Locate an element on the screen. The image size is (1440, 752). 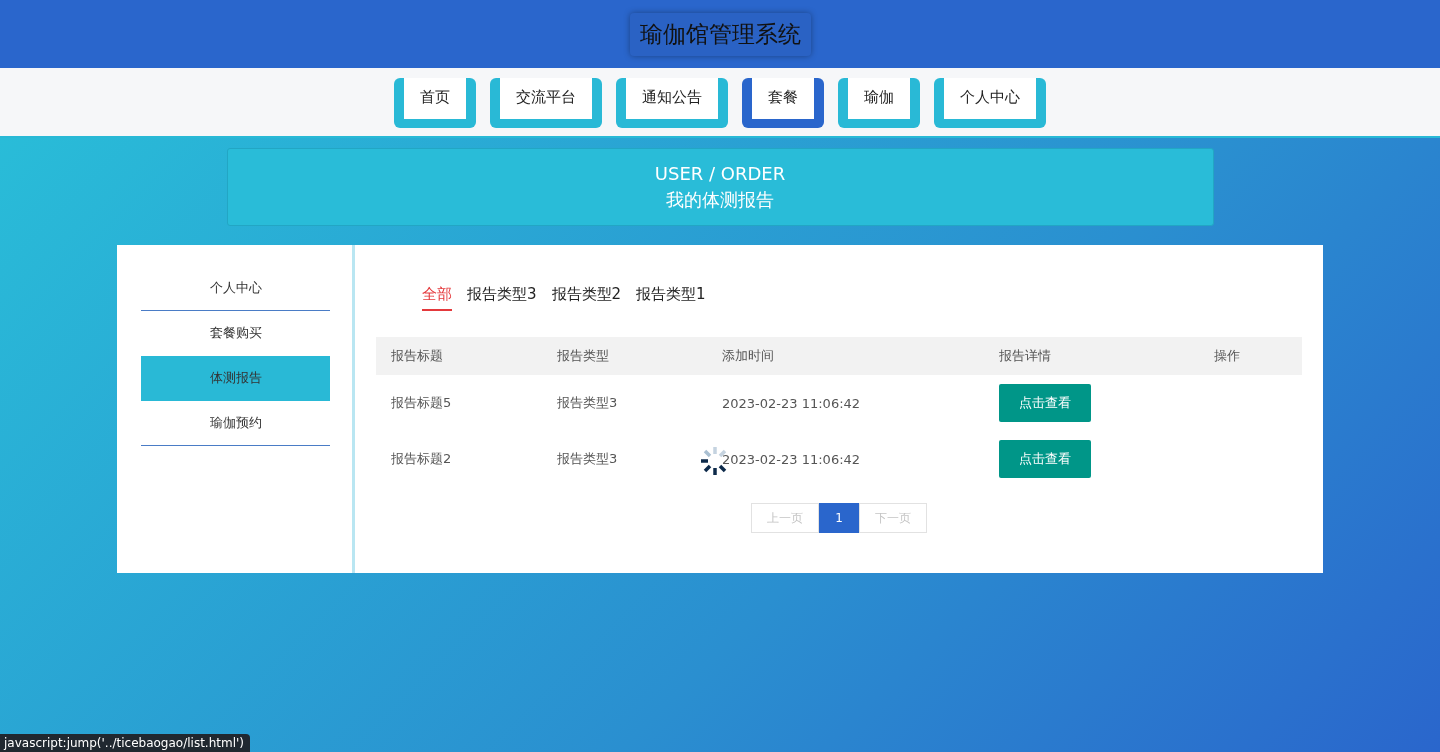
site-title: 瑜伽馆管理系统 is located at coordinates (720, 34).